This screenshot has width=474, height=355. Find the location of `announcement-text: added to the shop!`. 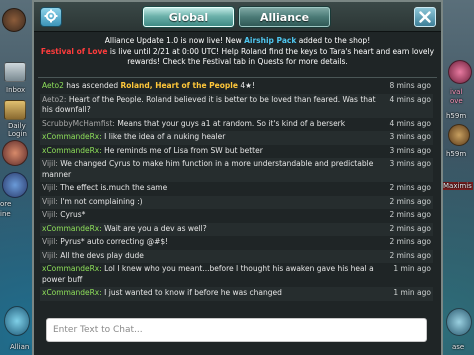

announcement-text: added to the shop! is located at coordinates (333, 40).